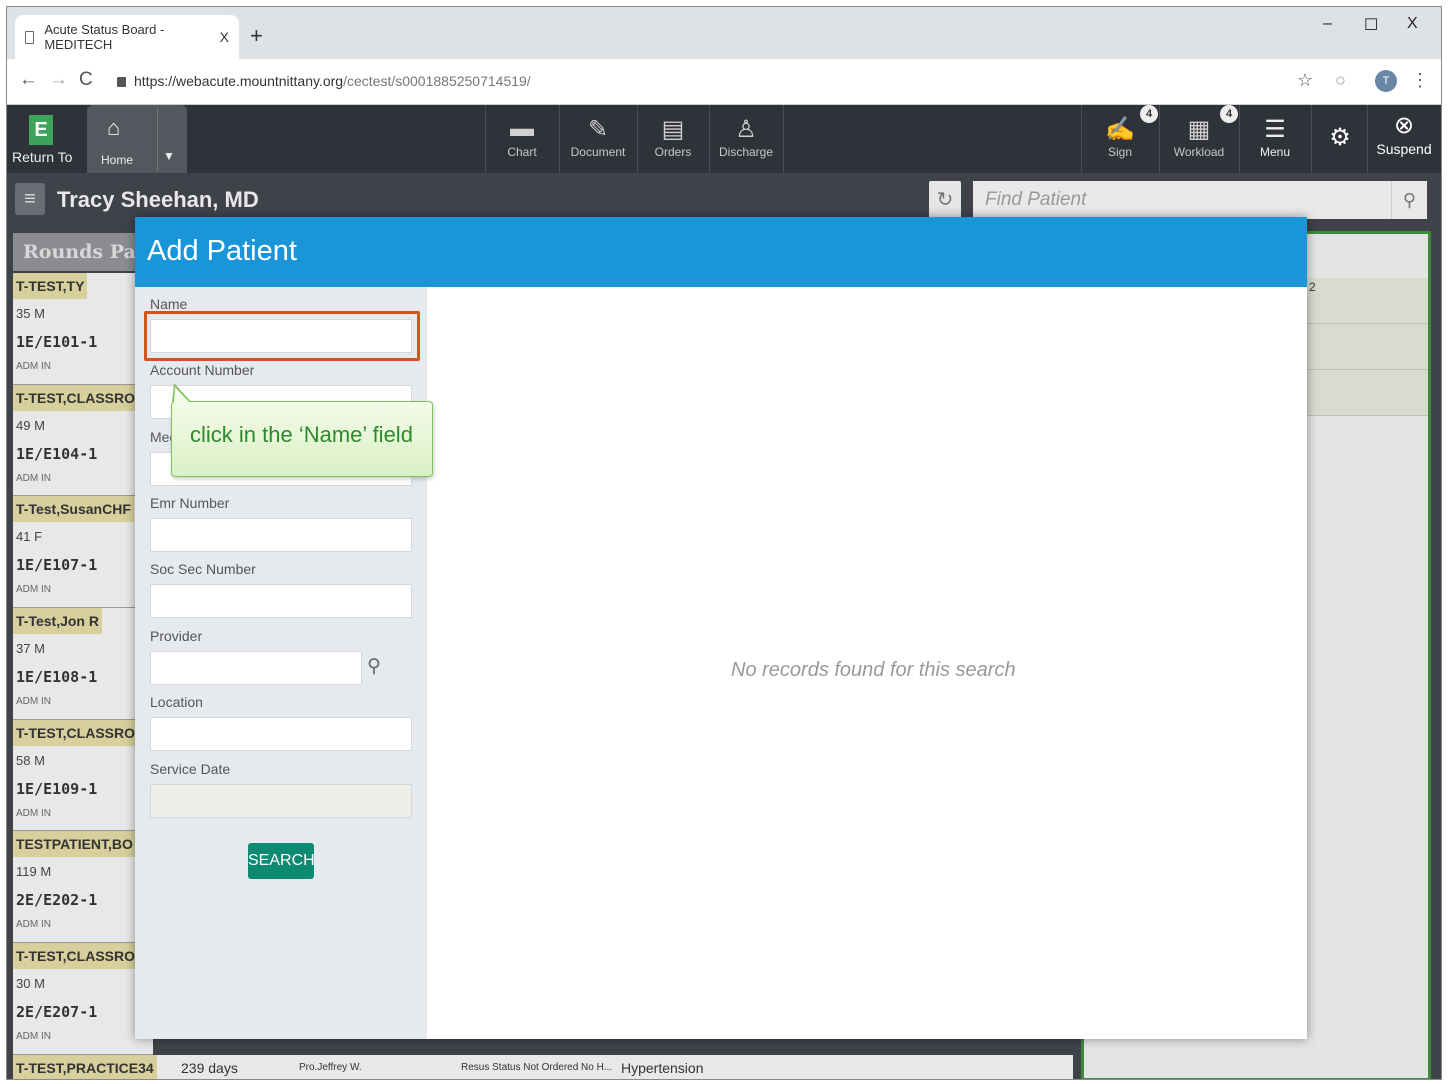 The height and width of the screenshot is (1084, 1448). What do you see at coordinates (117, 160) in the screenshot?
I see `home-label: Home` at bounding box center [117, 160].